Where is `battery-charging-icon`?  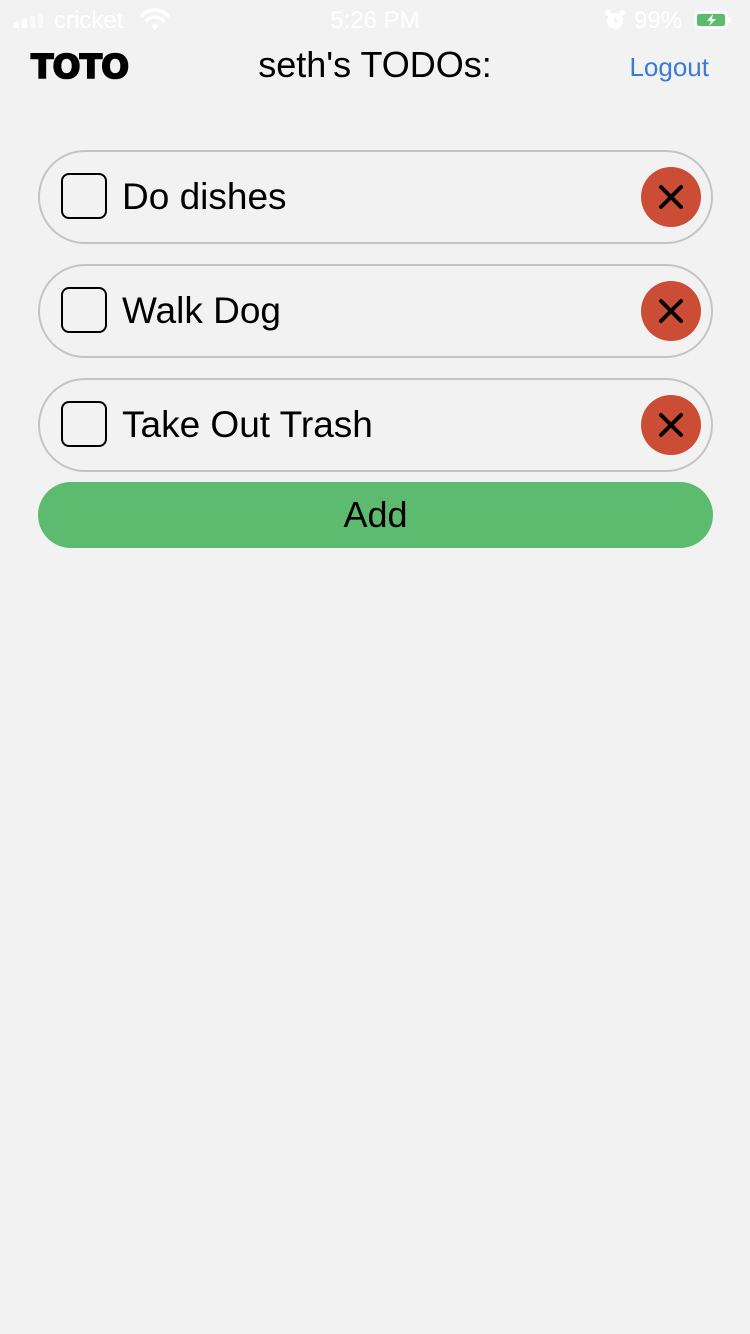 battery-charging-icon is located at coordinates (712, 20).